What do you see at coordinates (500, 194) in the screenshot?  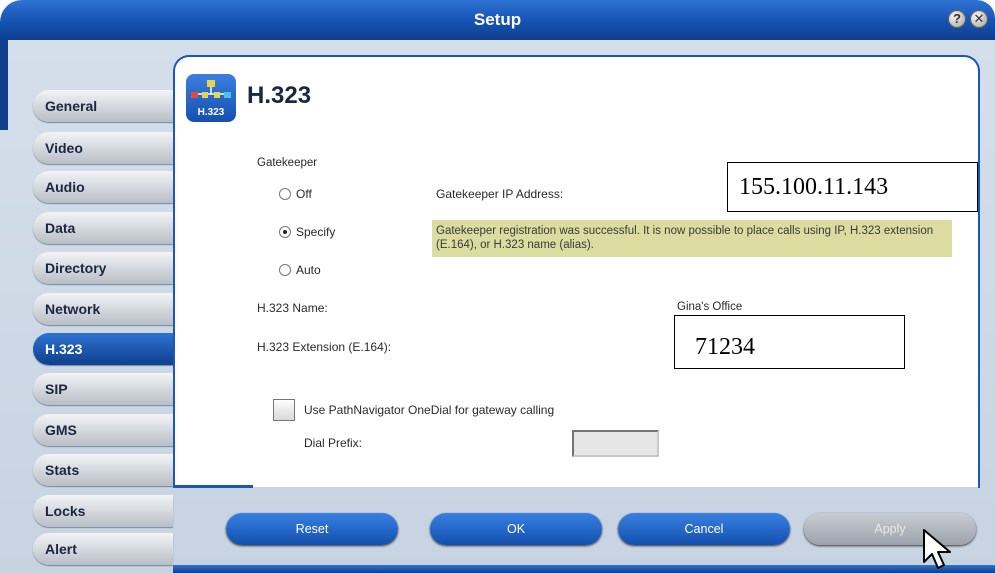 I see `gatekeeper-ip-label: Gatekeeper IP Address:` at bounding box center [500, 194].